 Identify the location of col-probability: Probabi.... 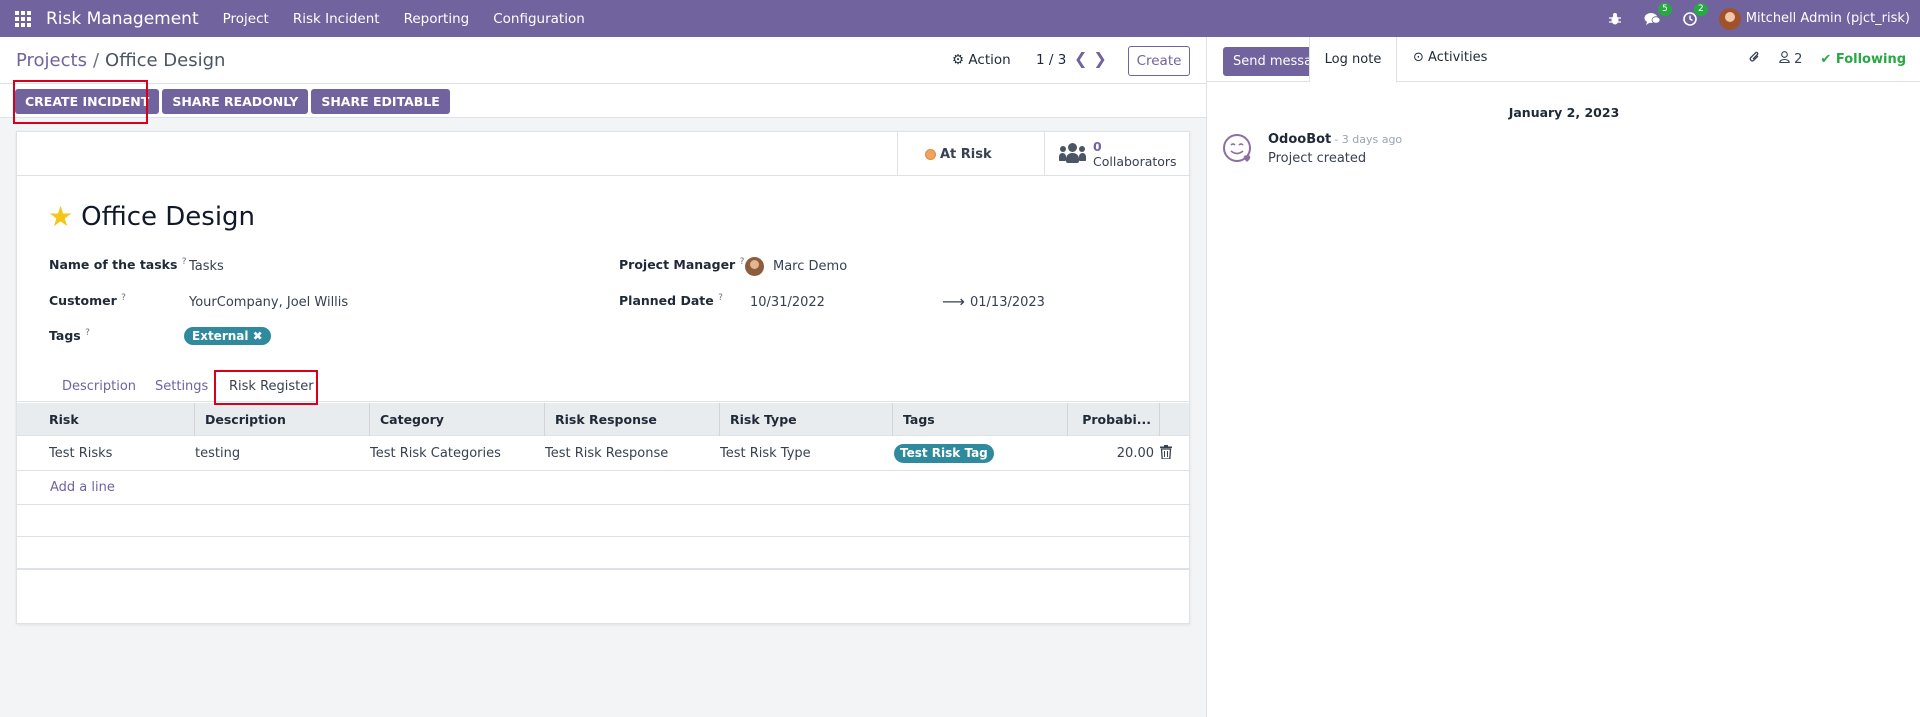
(1114, 419).